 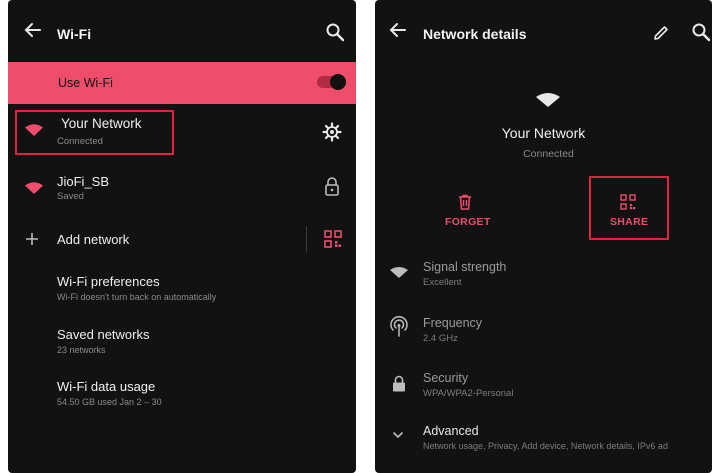 I want to click on divider, so click(x=306, y=239).